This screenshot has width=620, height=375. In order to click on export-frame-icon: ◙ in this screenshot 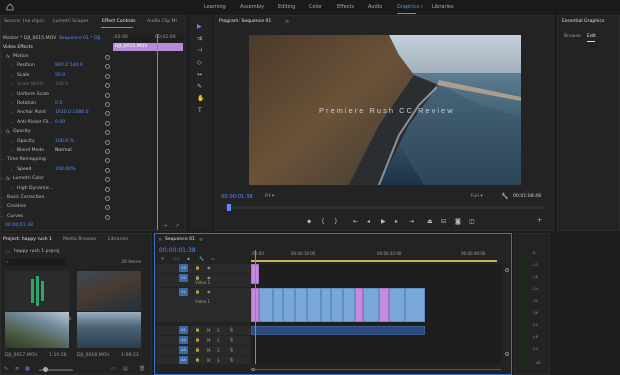, I will do `click(458, 221)`.